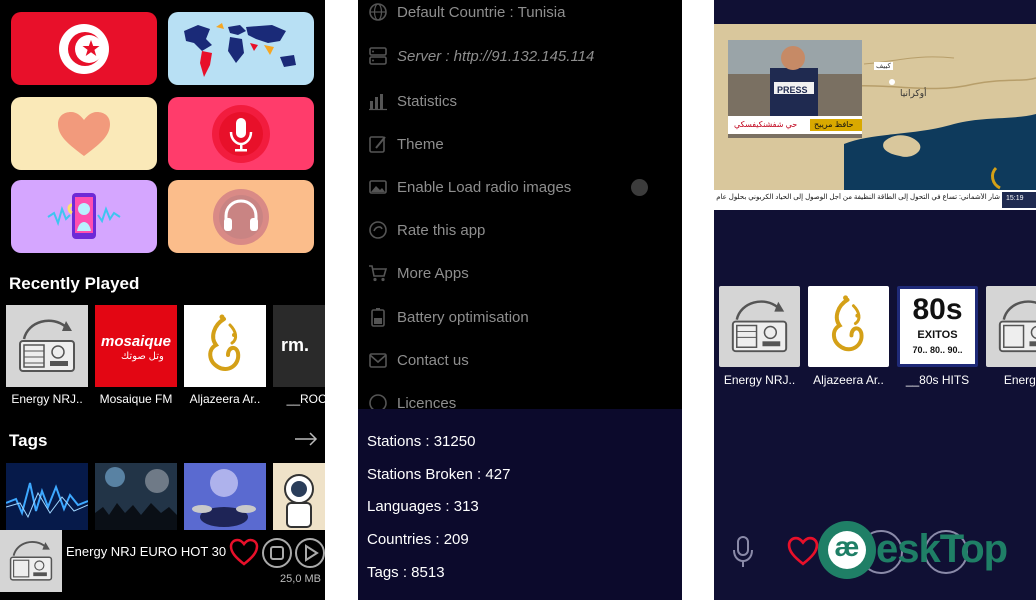  I want to click on stat-tags: Tags : 8513, so click(406, 572).